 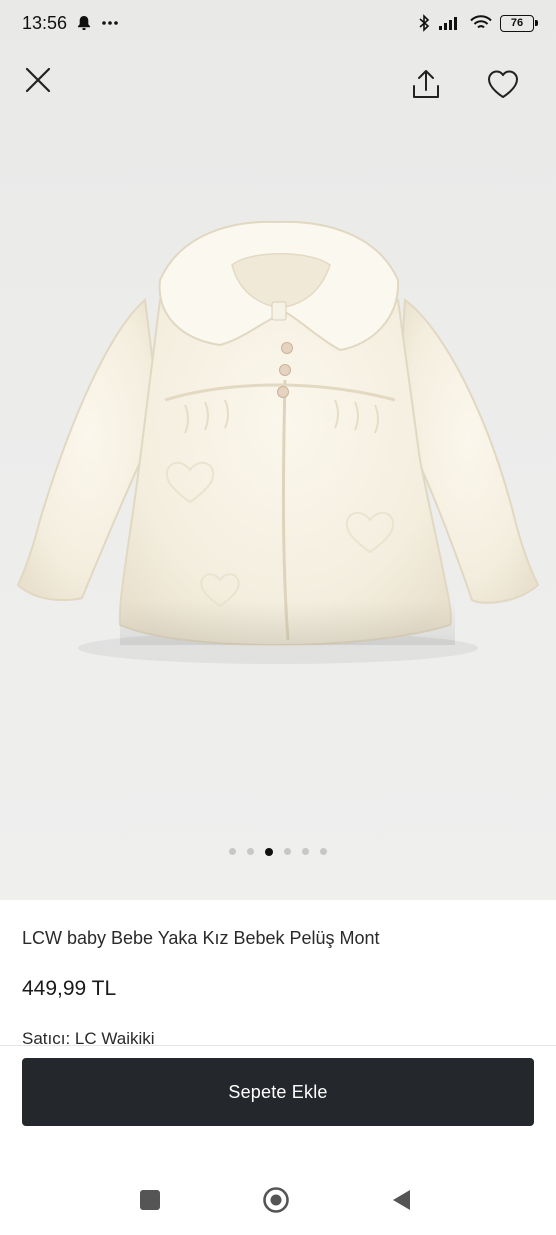 I want to click on share-icon, so click(x=426, y=84).